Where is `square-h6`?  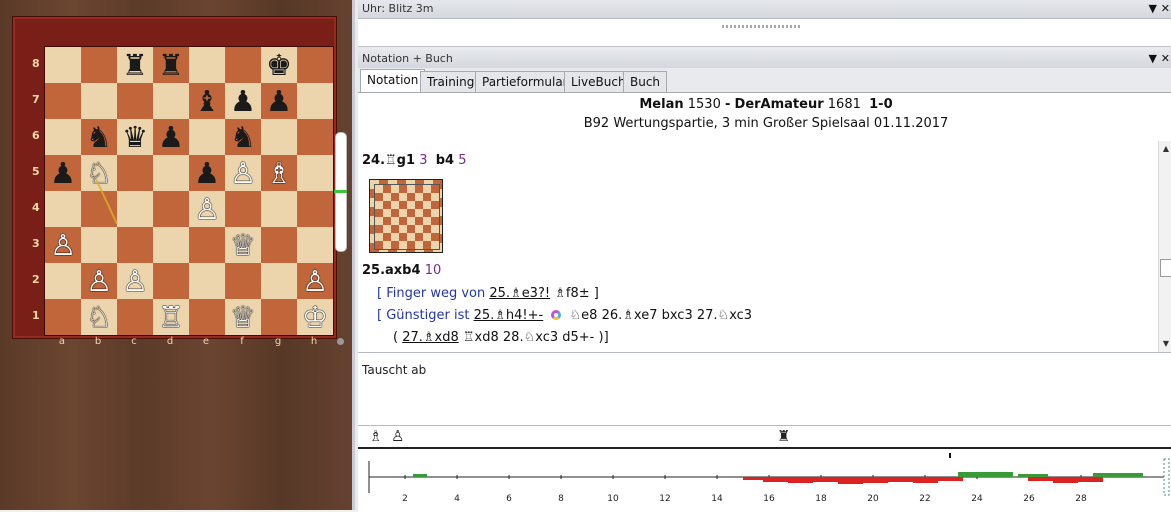 square-h6 is located at coordinates (315, 137).